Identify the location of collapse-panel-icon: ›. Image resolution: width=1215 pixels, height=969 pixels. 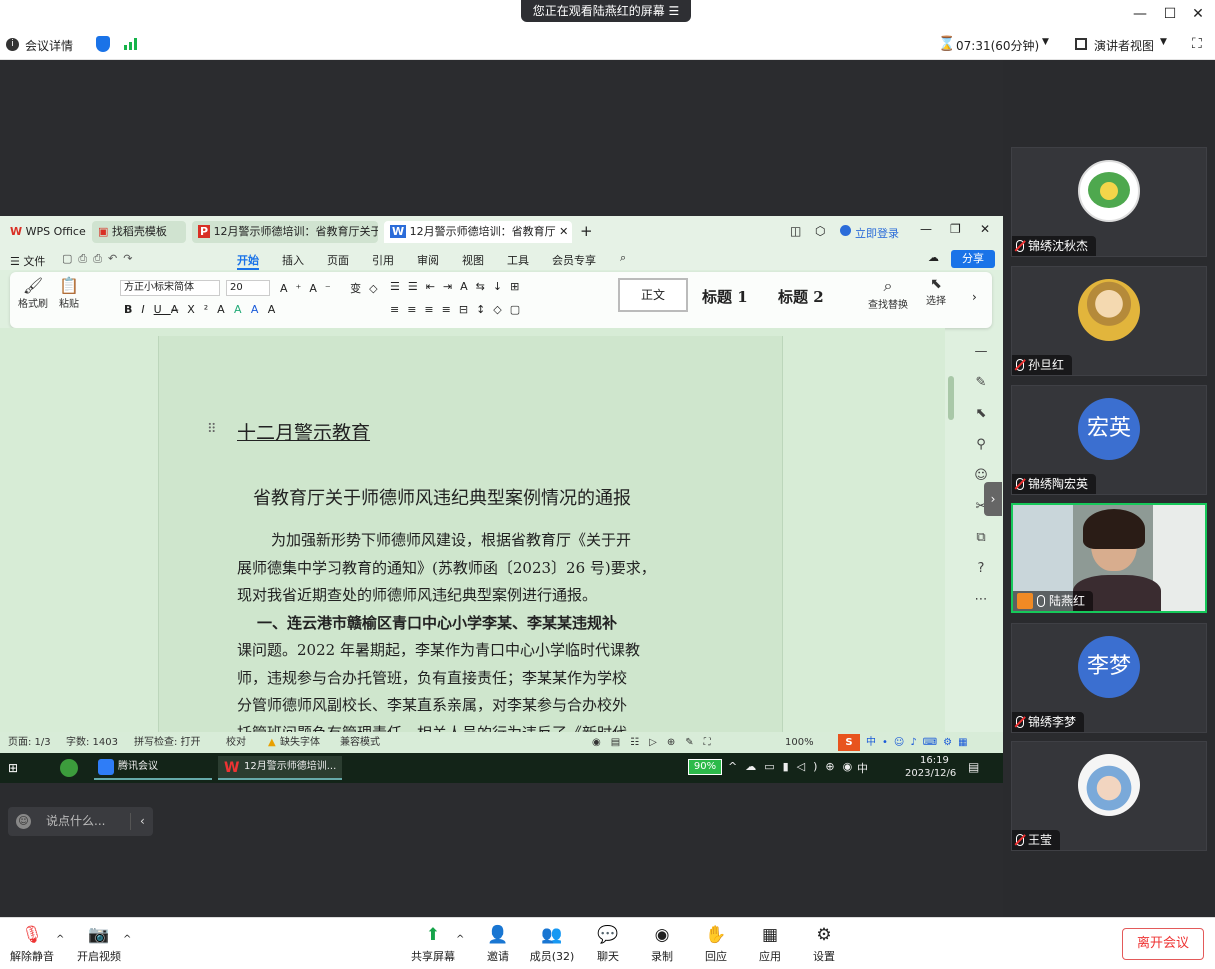
(993, 499).